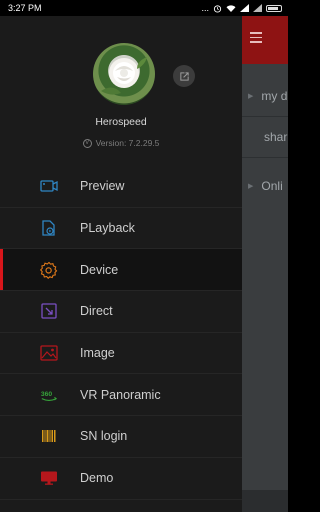 This screenshot has width=320, height=512. What do you see at coordinates (107, 228) in the screenshot?
I see `menu-label: PLayback` at bounding box center [107, 228].